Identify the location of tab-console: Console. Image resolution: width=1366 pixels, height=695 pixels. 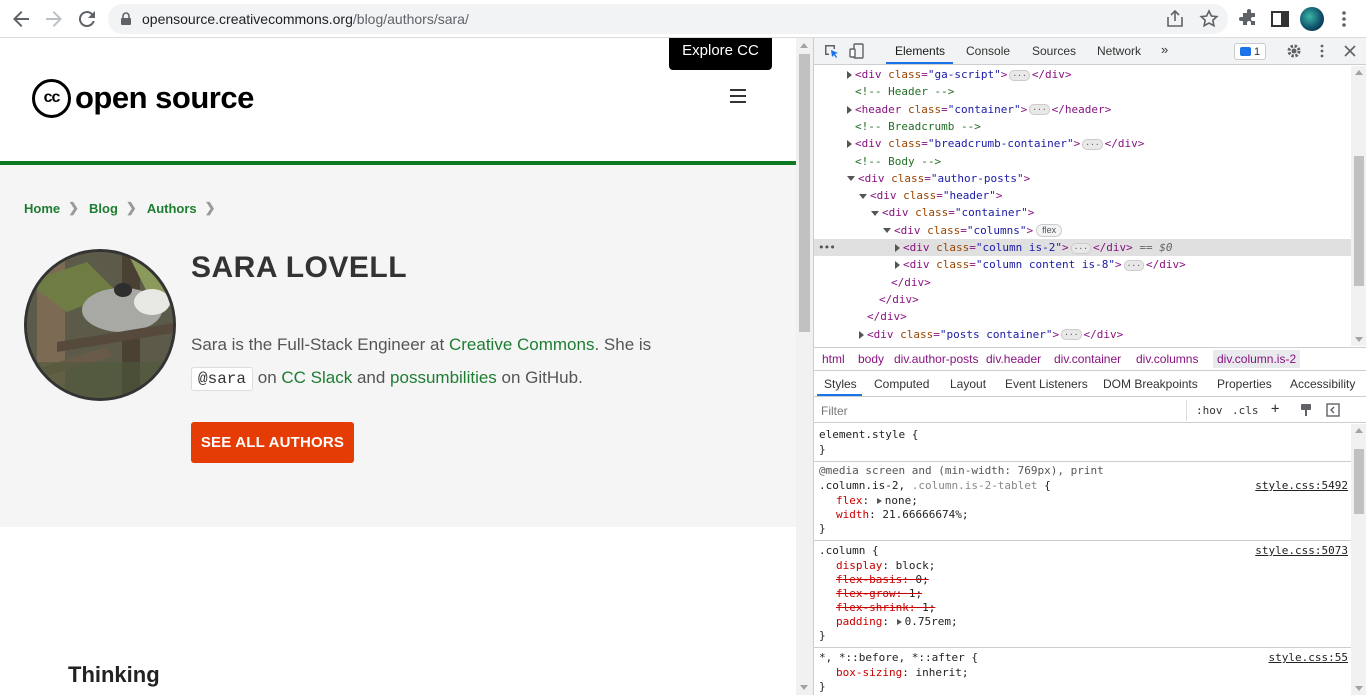
(988, 51).